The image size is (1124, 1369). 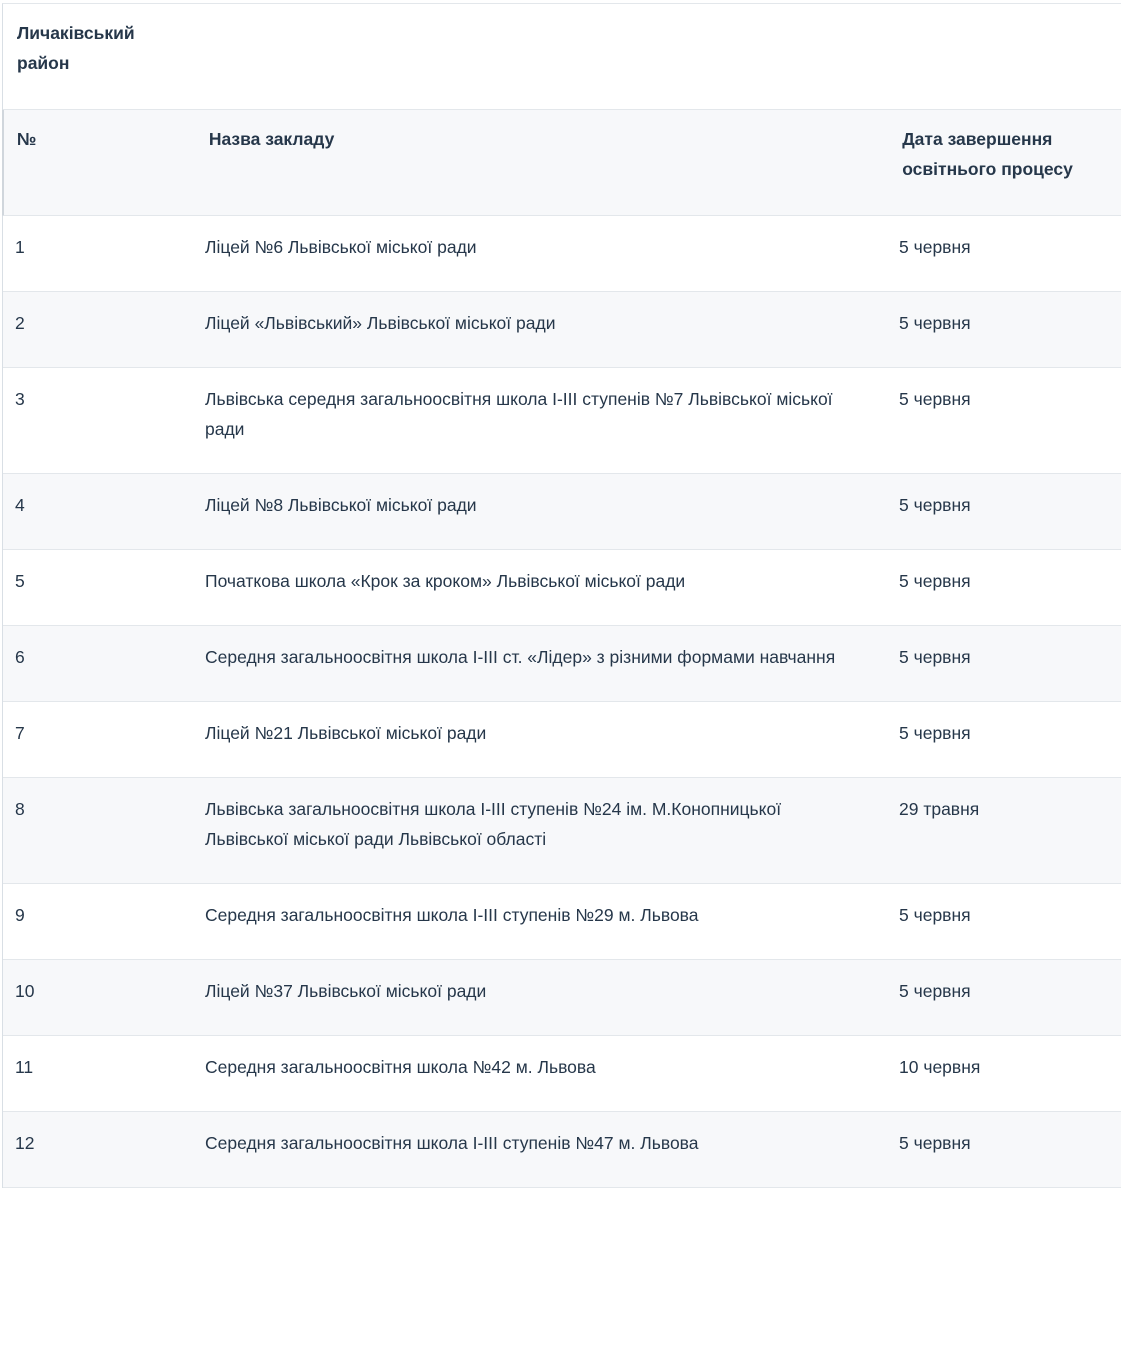 What do you see at coordinates (20, 657) in the screenshot?
I see `row-number: 6` at bounding box center [20, 657].